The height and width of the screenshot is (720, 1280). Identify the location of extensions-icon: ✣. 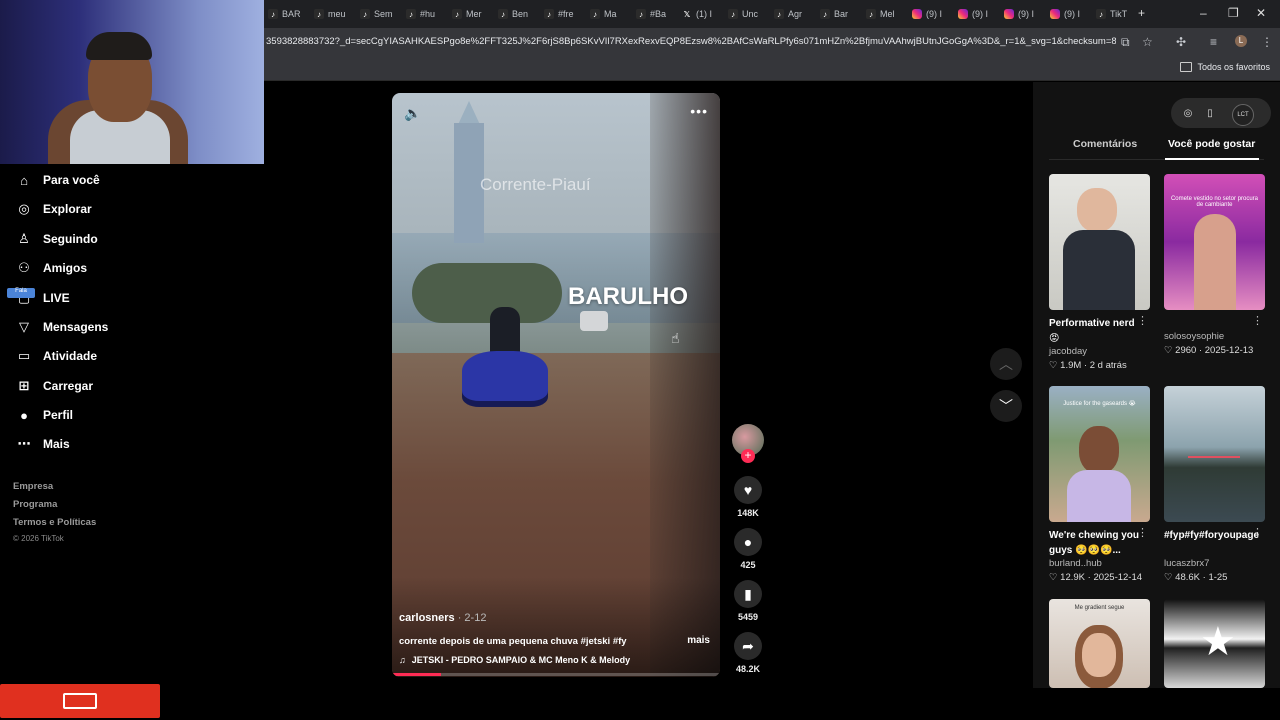
(1181, 42).